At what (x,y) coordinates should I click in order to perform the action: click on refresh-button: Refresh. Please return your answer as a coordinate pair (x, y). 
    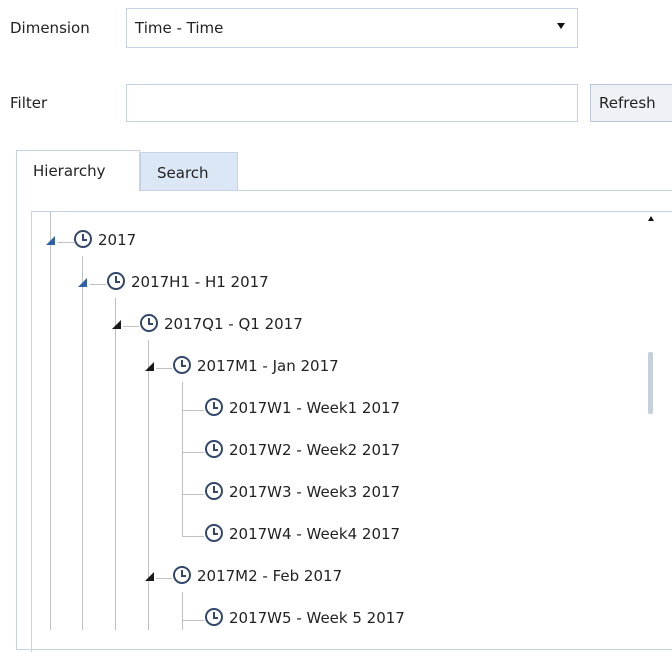
    Looking at the image, I should click on (631, 103).